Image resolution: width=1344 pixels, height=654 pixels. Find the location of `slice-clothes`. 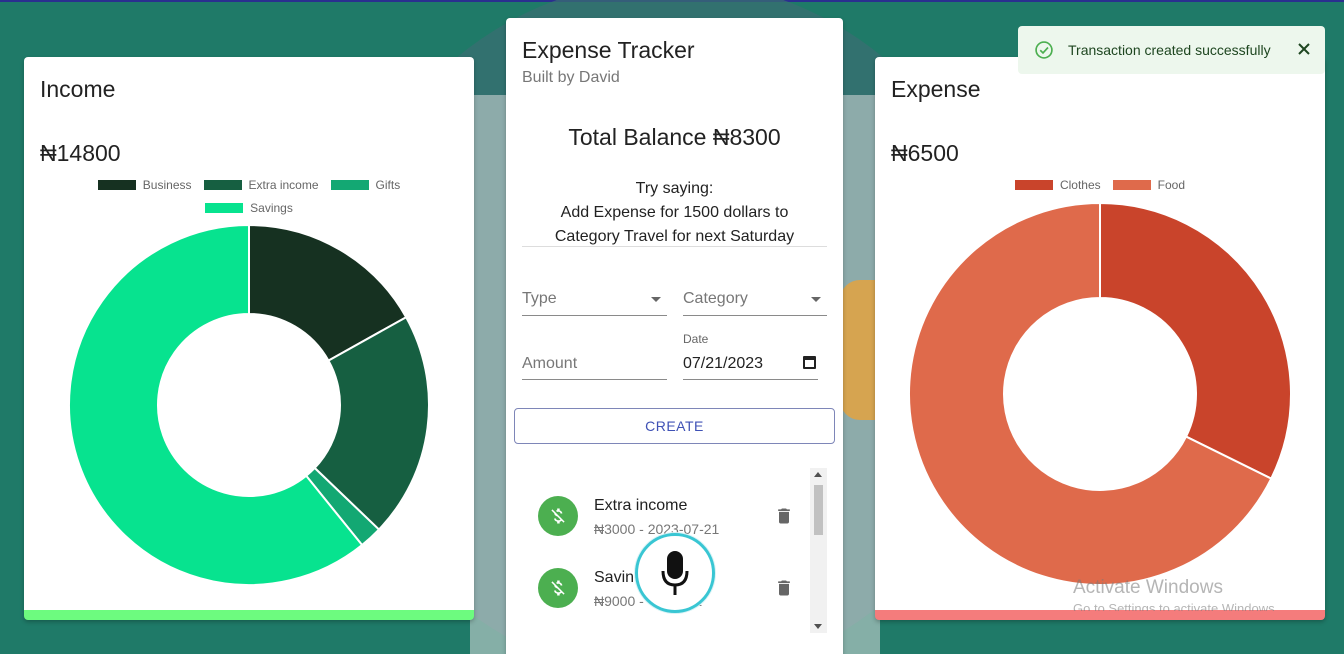

slice-clothes is located at coordinates (1195, 341).